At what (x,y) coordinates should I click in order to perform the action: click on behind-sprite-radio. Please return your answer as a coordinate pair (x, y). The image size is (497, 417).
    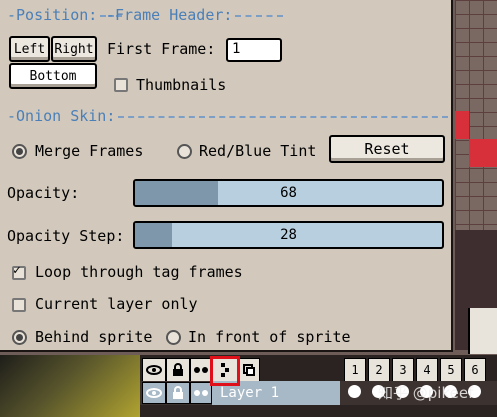
    Looking at the image, I should click on (19, 337).